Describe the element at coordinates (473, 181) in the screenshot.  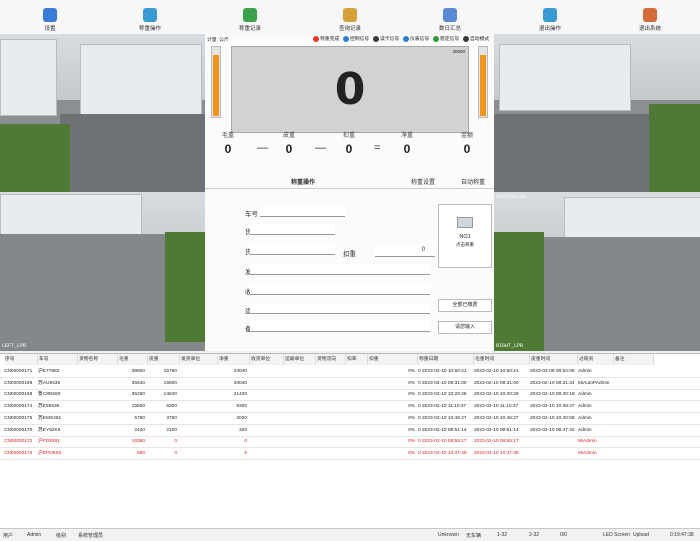
I see `tab-3: 自动称重` at that location.